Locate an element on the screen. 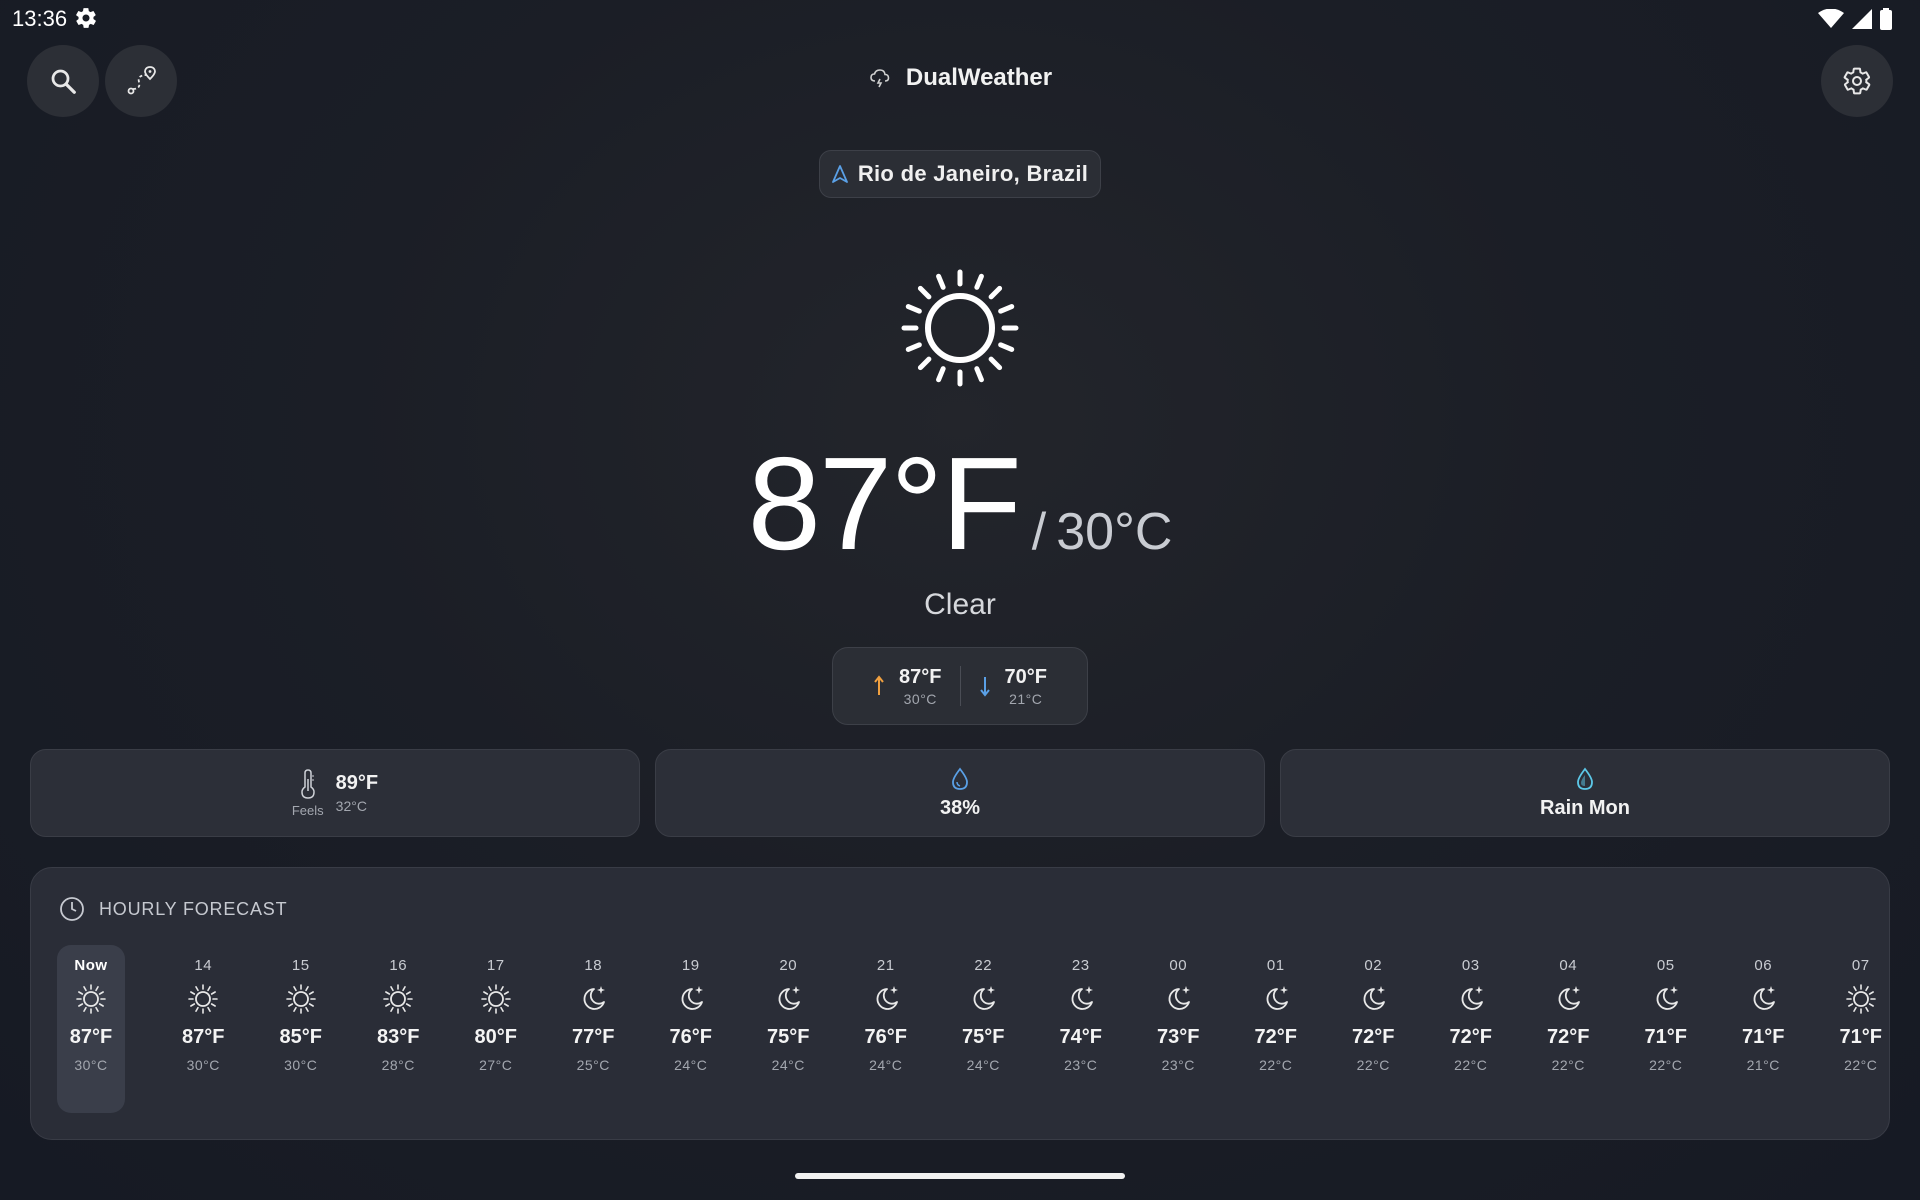 This screenshot has height=1200, width=1920. home-indicator is located at coordinates (960, 1176).